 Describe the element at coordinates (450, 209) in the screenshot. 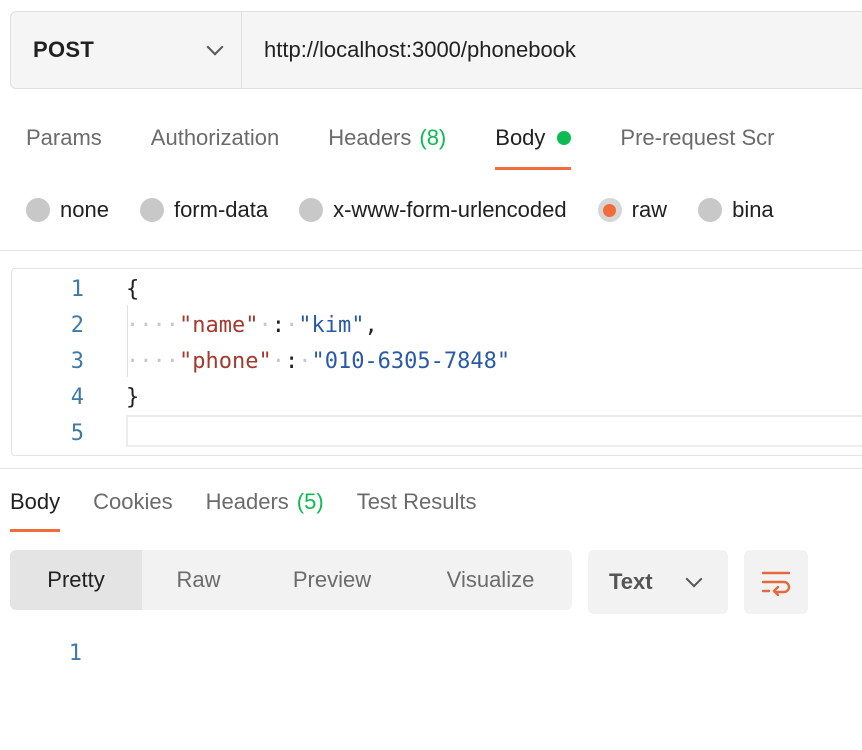

I see `radio-label: x-www-form-urlencoded` at that location.